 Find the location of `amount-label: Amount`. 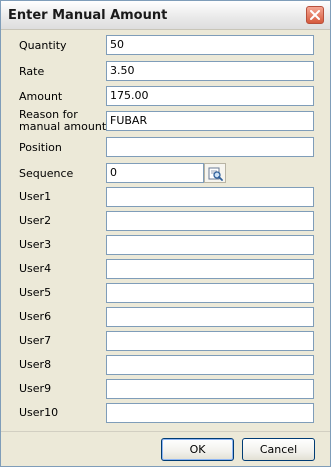

amount-label: Amount is located at coordinates (41, 96).